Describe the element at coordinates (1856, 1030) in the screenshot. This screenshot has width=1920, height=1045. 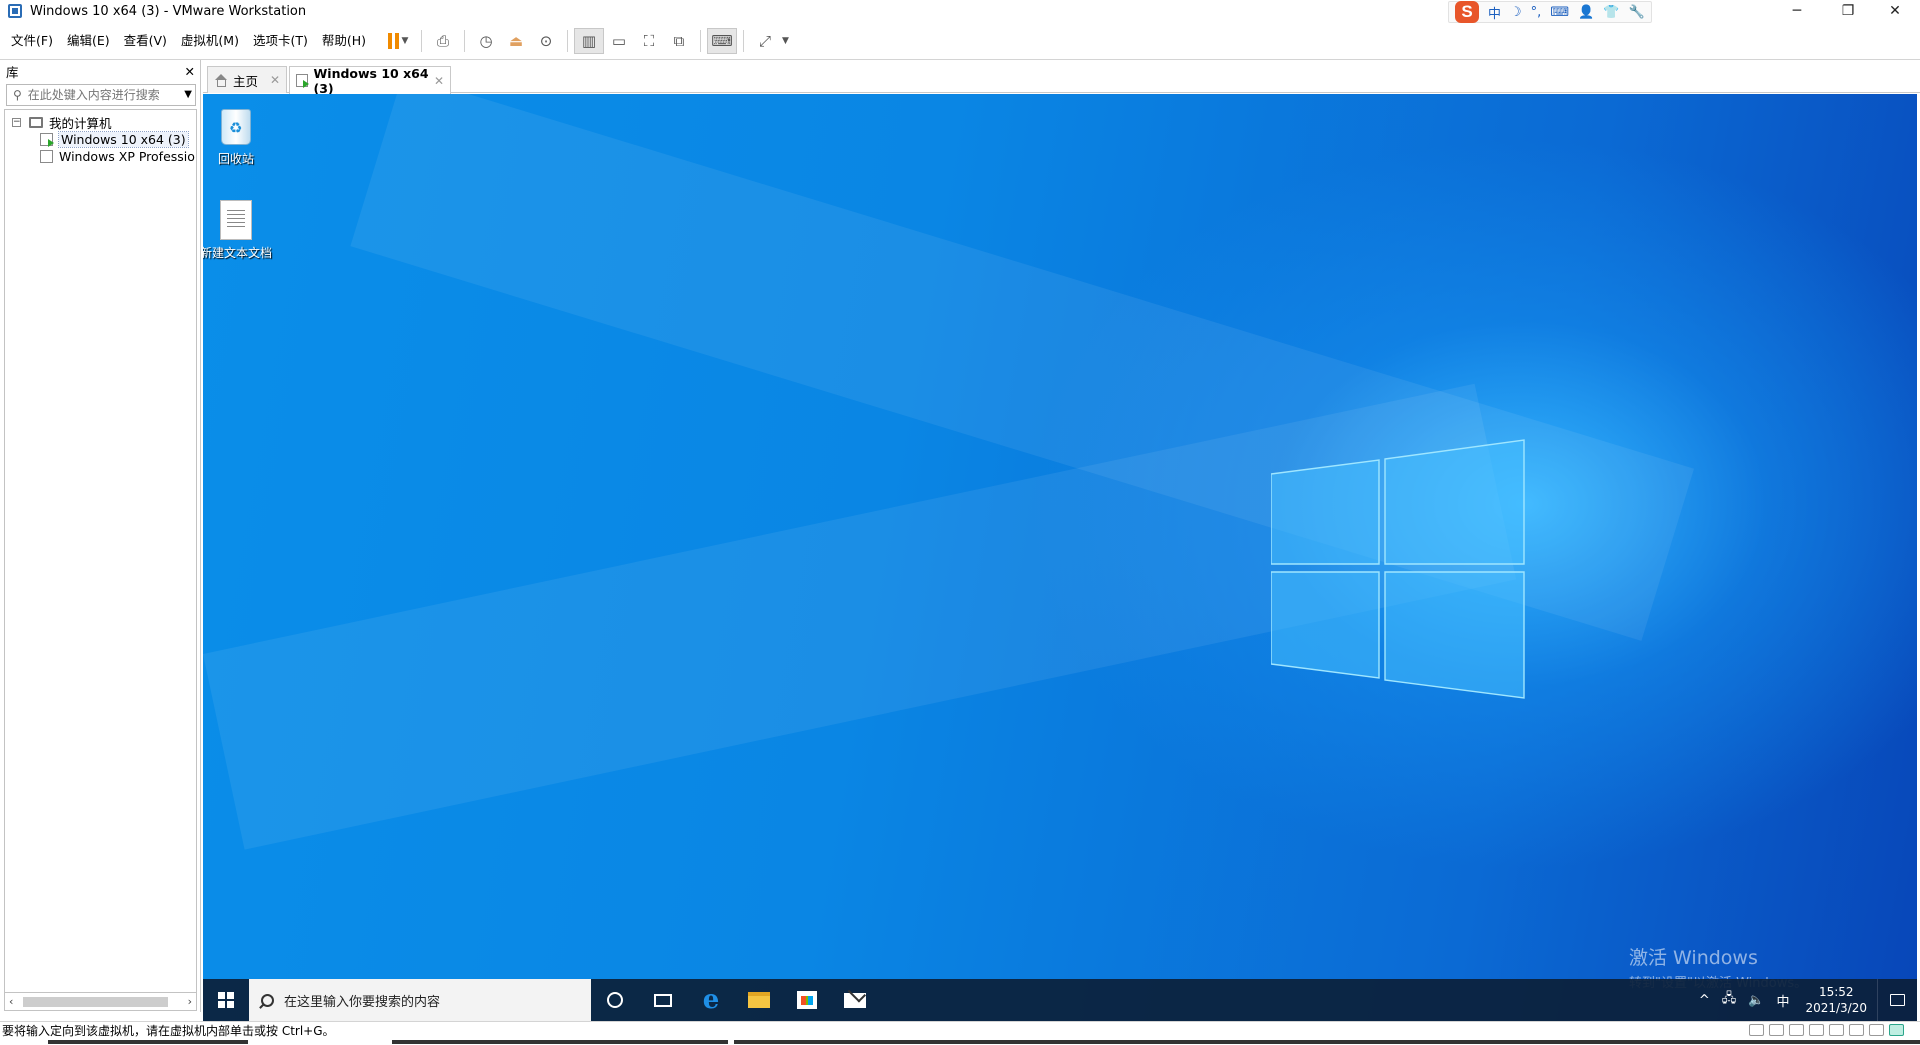
I see `sound-card-icon` at that location.